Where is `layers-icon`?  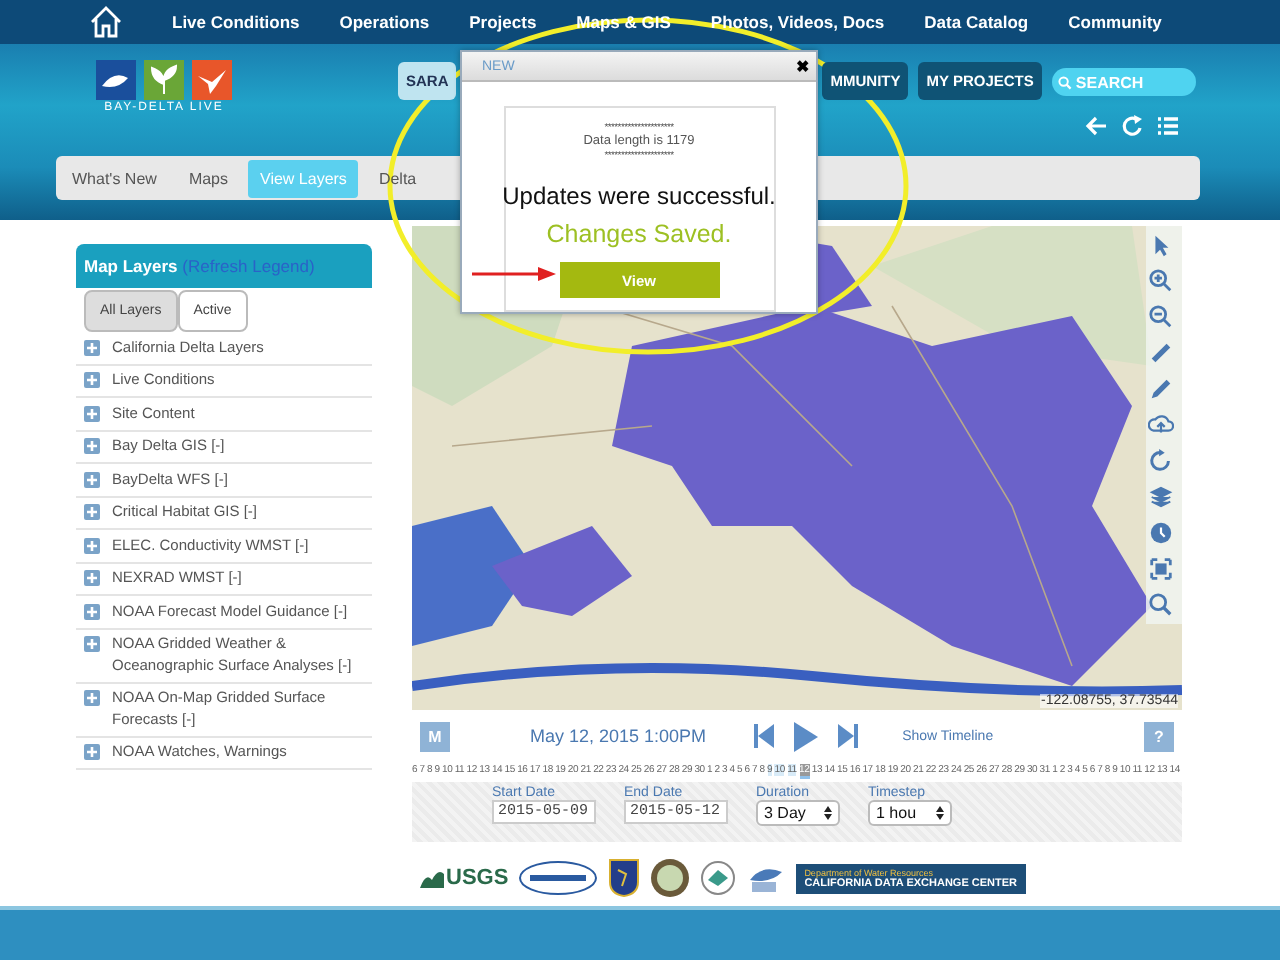
layers-icon is located at coordinates (1161, 497).